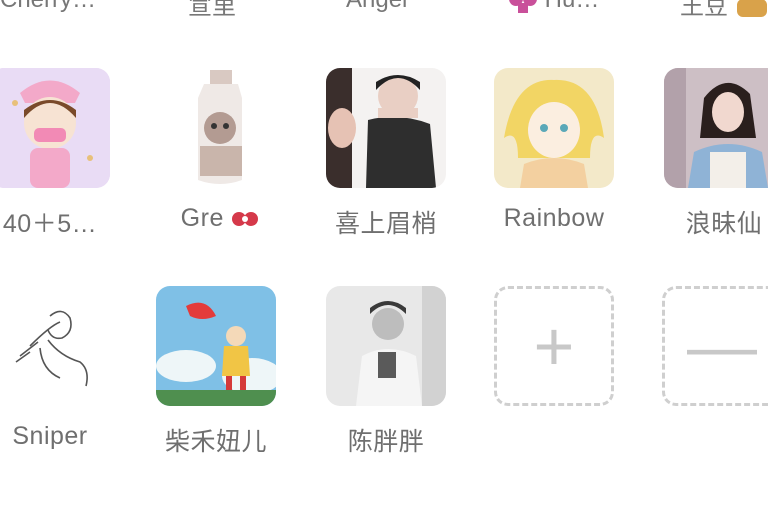 The height and width of the screenshot is (510, 768). Describe the element at coordinates (386, 442) in the screenshot. I see `member-name: 陈胖胖` at that location.